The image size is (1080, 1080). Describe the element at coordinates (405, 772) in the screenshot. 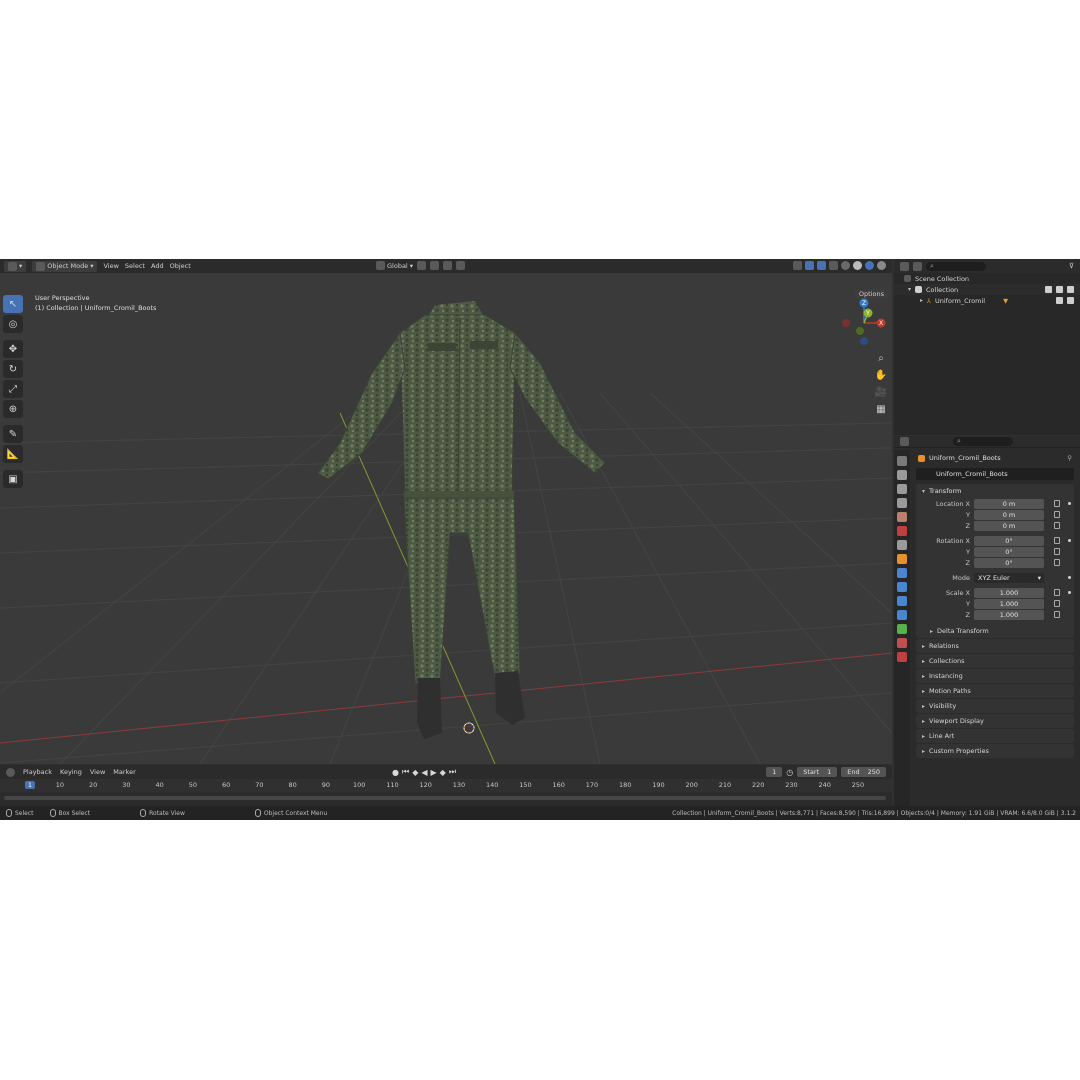

I see `jump-start-icon: ⏮` at that location.